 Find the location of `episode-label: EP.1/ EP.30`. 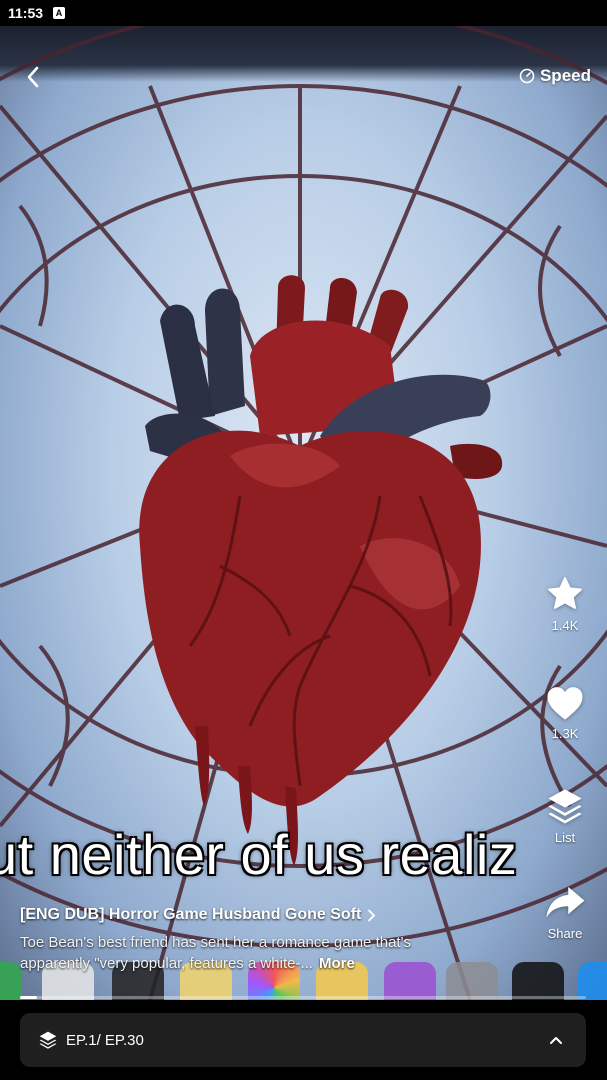

episode-label: EP.1/ EP.30 is located at coordinates (105, 1040).